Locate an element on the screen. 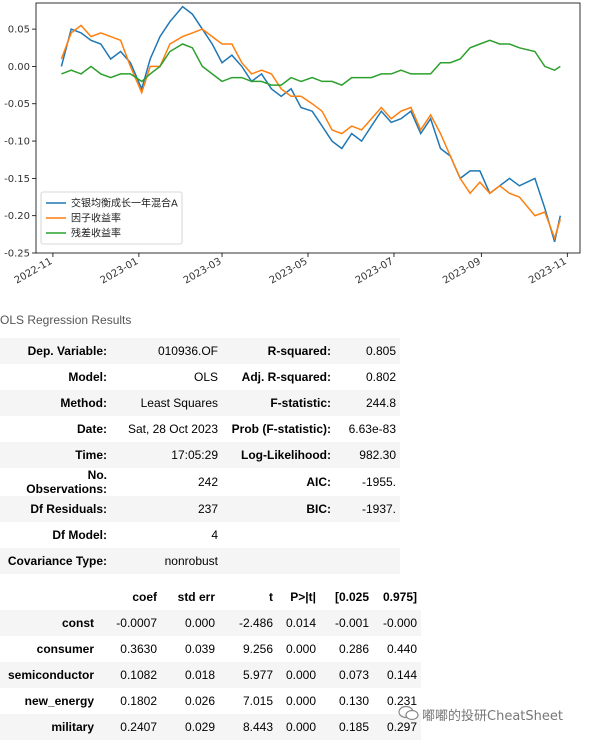 The width and height of the screenshot is (598, 740). ols-caption: OLS Regression Results is located at coordinates (66, 320).